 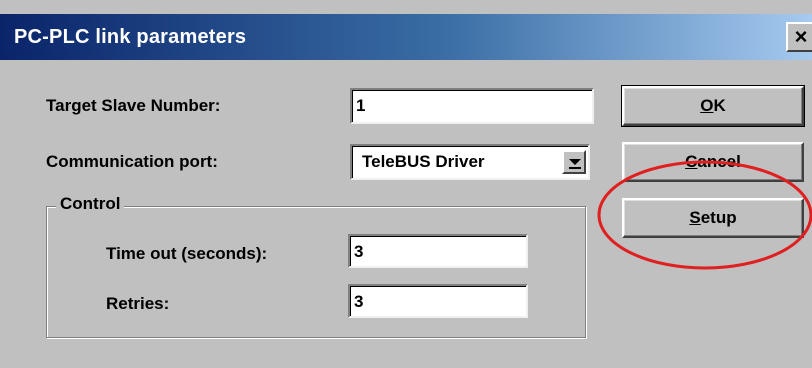 What do you see at coordinates (574, 162) in the screenshot?
I see `chevron-down-icon` at bounding box center [574, 162].